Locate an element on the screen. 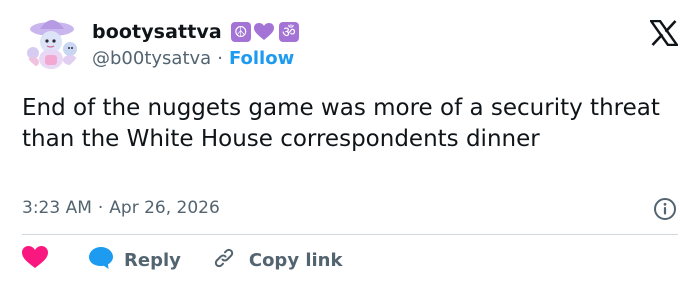 The image size is (700, 287). action-bar: Reply Copy link is located at coordinates (182, 260).